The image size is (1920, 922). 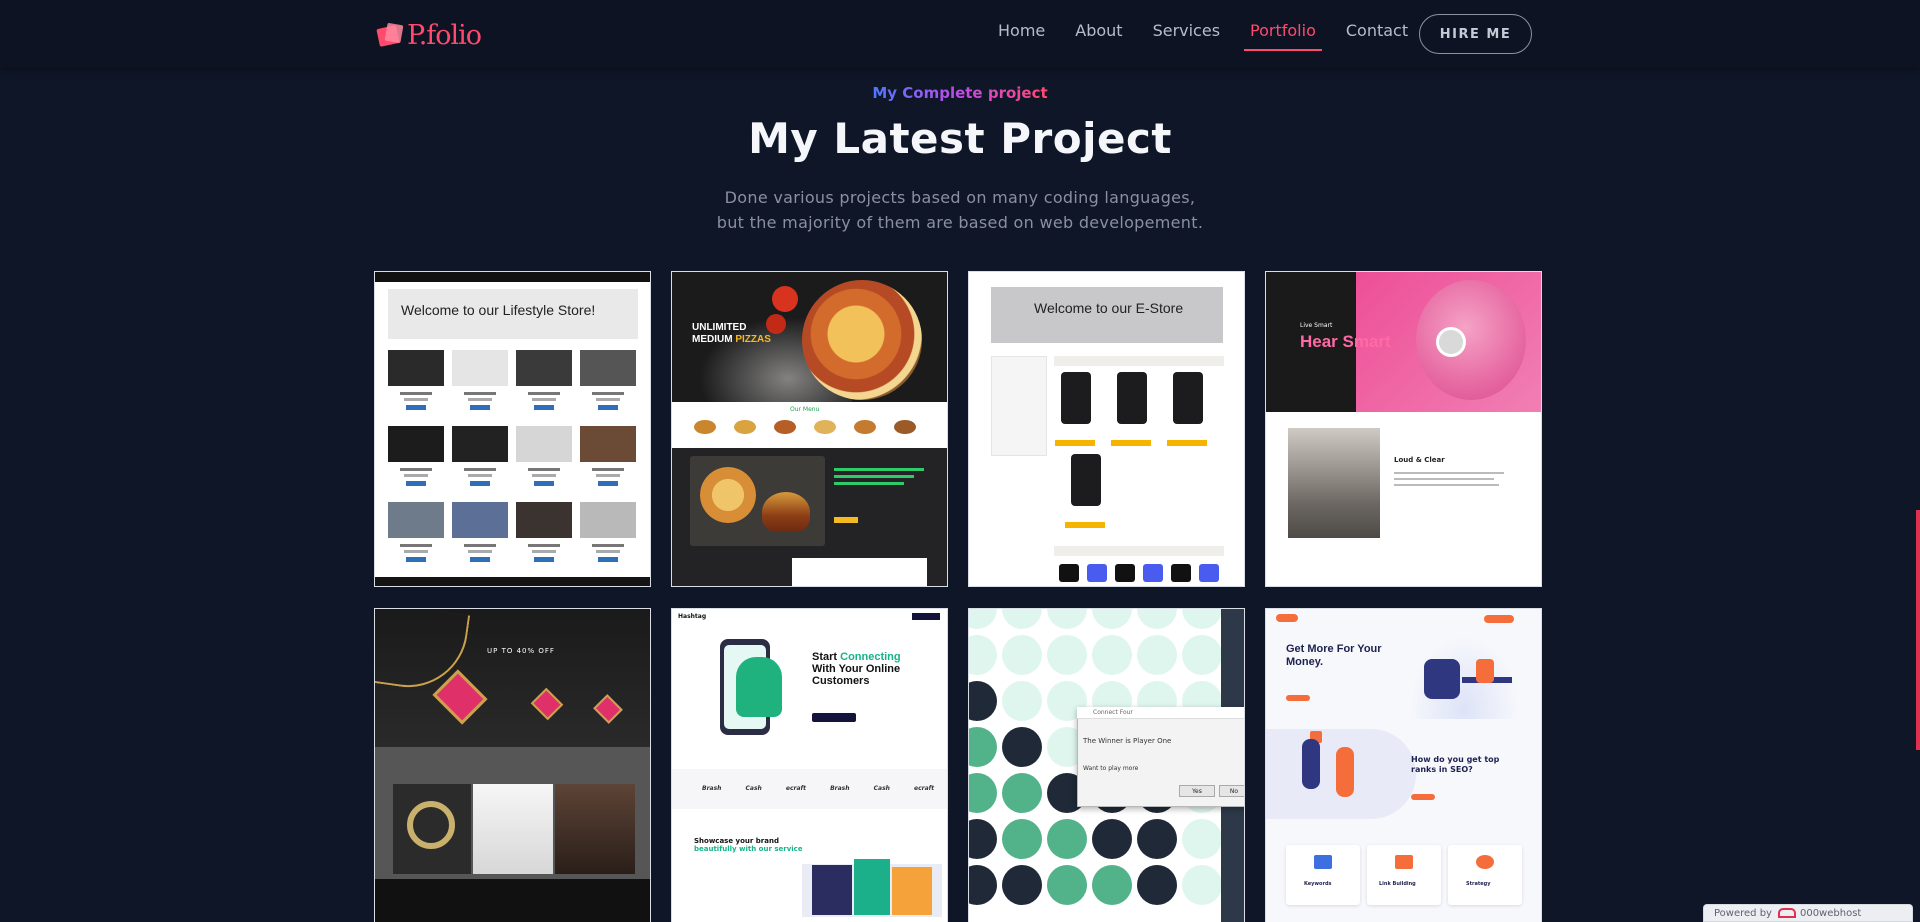 What do you see at coordinates (859, 572) in the screenshot?
I see `side-card` at bounding box center [859, 572].